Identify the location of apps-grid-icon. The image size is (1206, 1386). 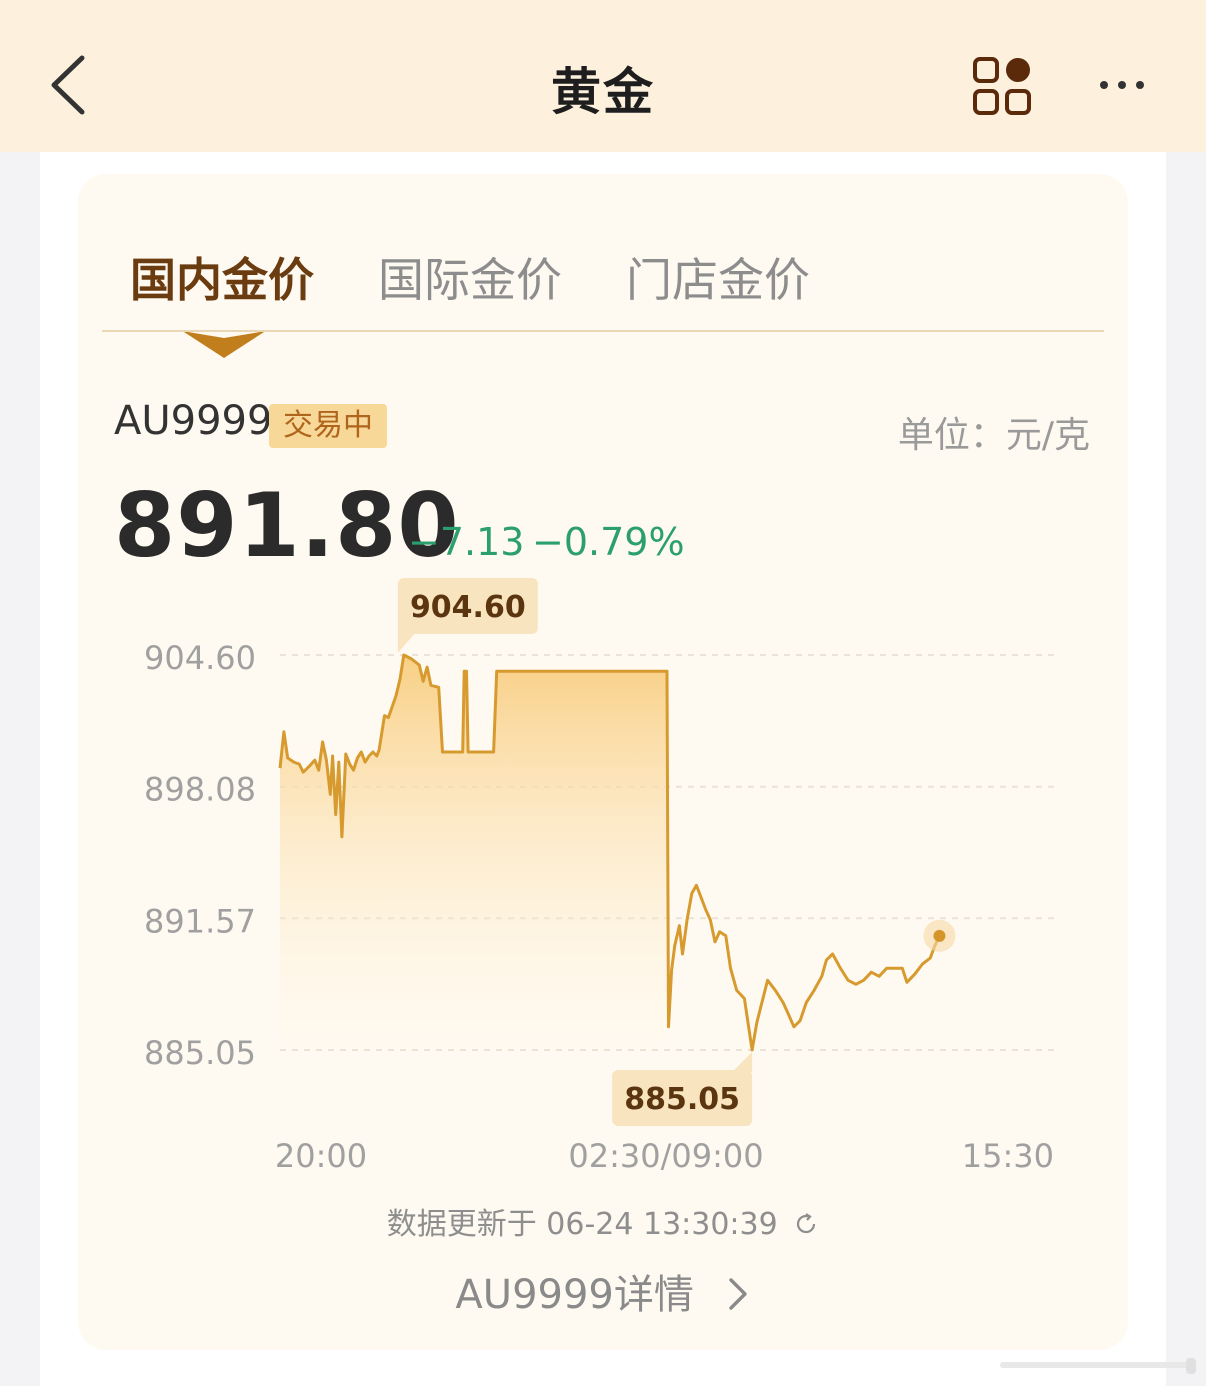
(1002, 86).